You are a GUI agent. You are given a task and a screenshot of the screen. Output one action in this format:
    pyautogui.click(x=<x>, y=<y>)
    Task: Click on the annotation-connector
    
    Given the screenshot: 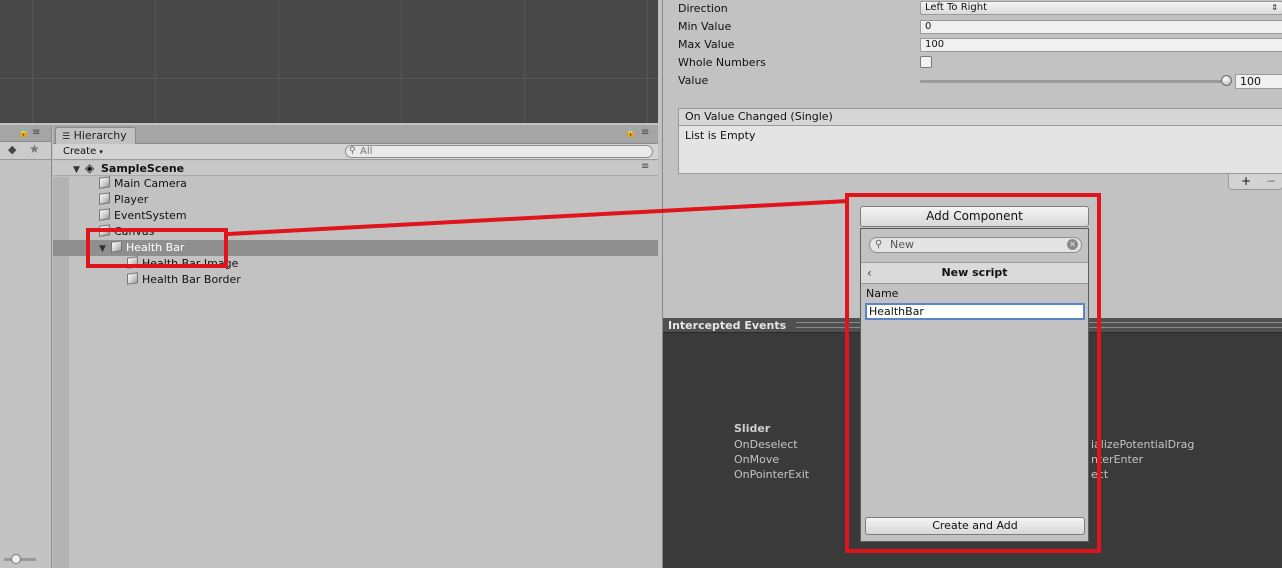 What is the action you would take?
    pyautogui.click(x=538, y=217)
    